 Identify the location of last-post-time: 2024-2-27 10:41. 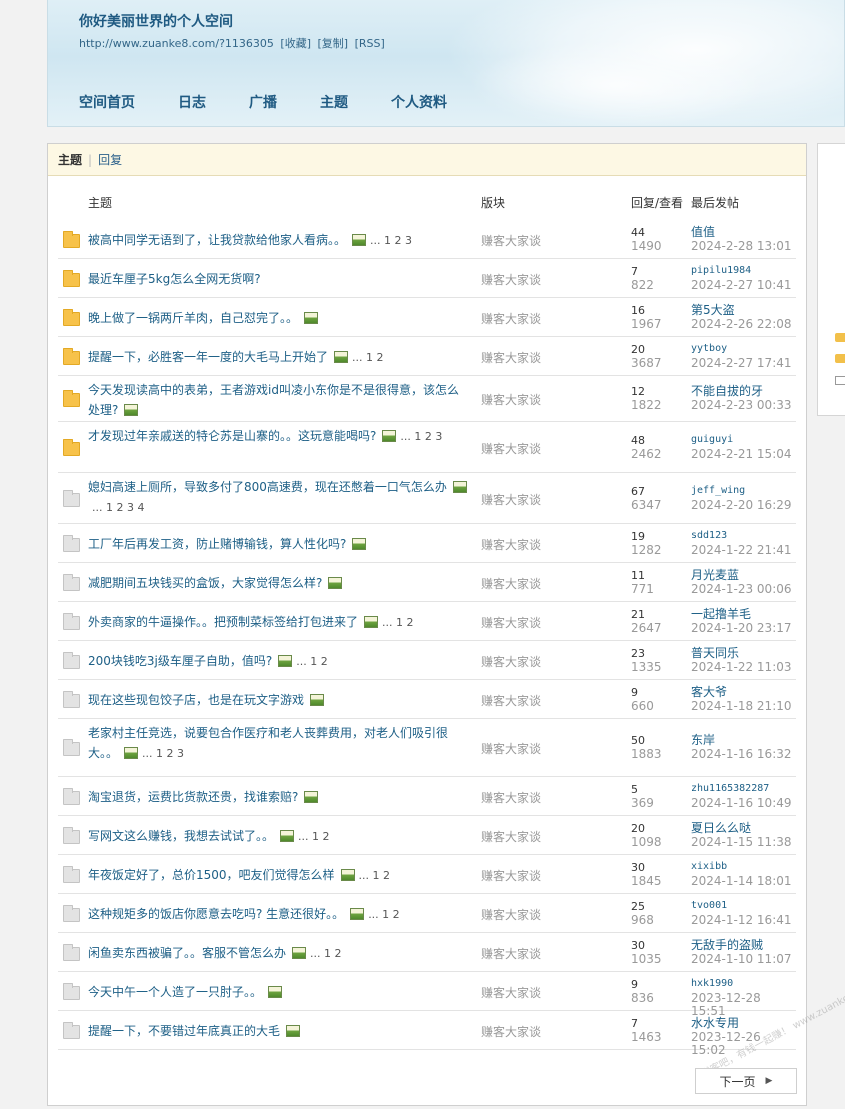
(741, 285).